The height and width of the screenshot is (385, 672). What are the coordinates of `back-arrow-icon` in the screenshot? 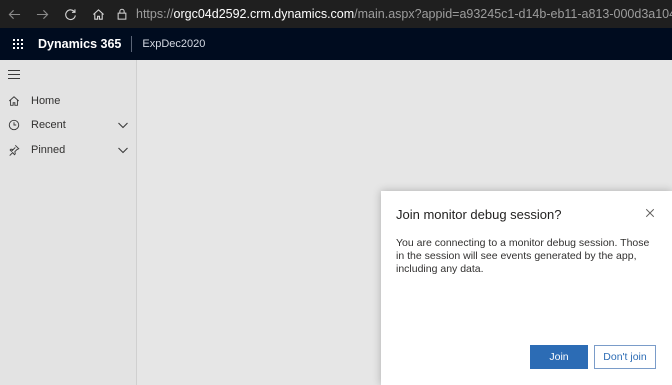 It's located at (14, 14).